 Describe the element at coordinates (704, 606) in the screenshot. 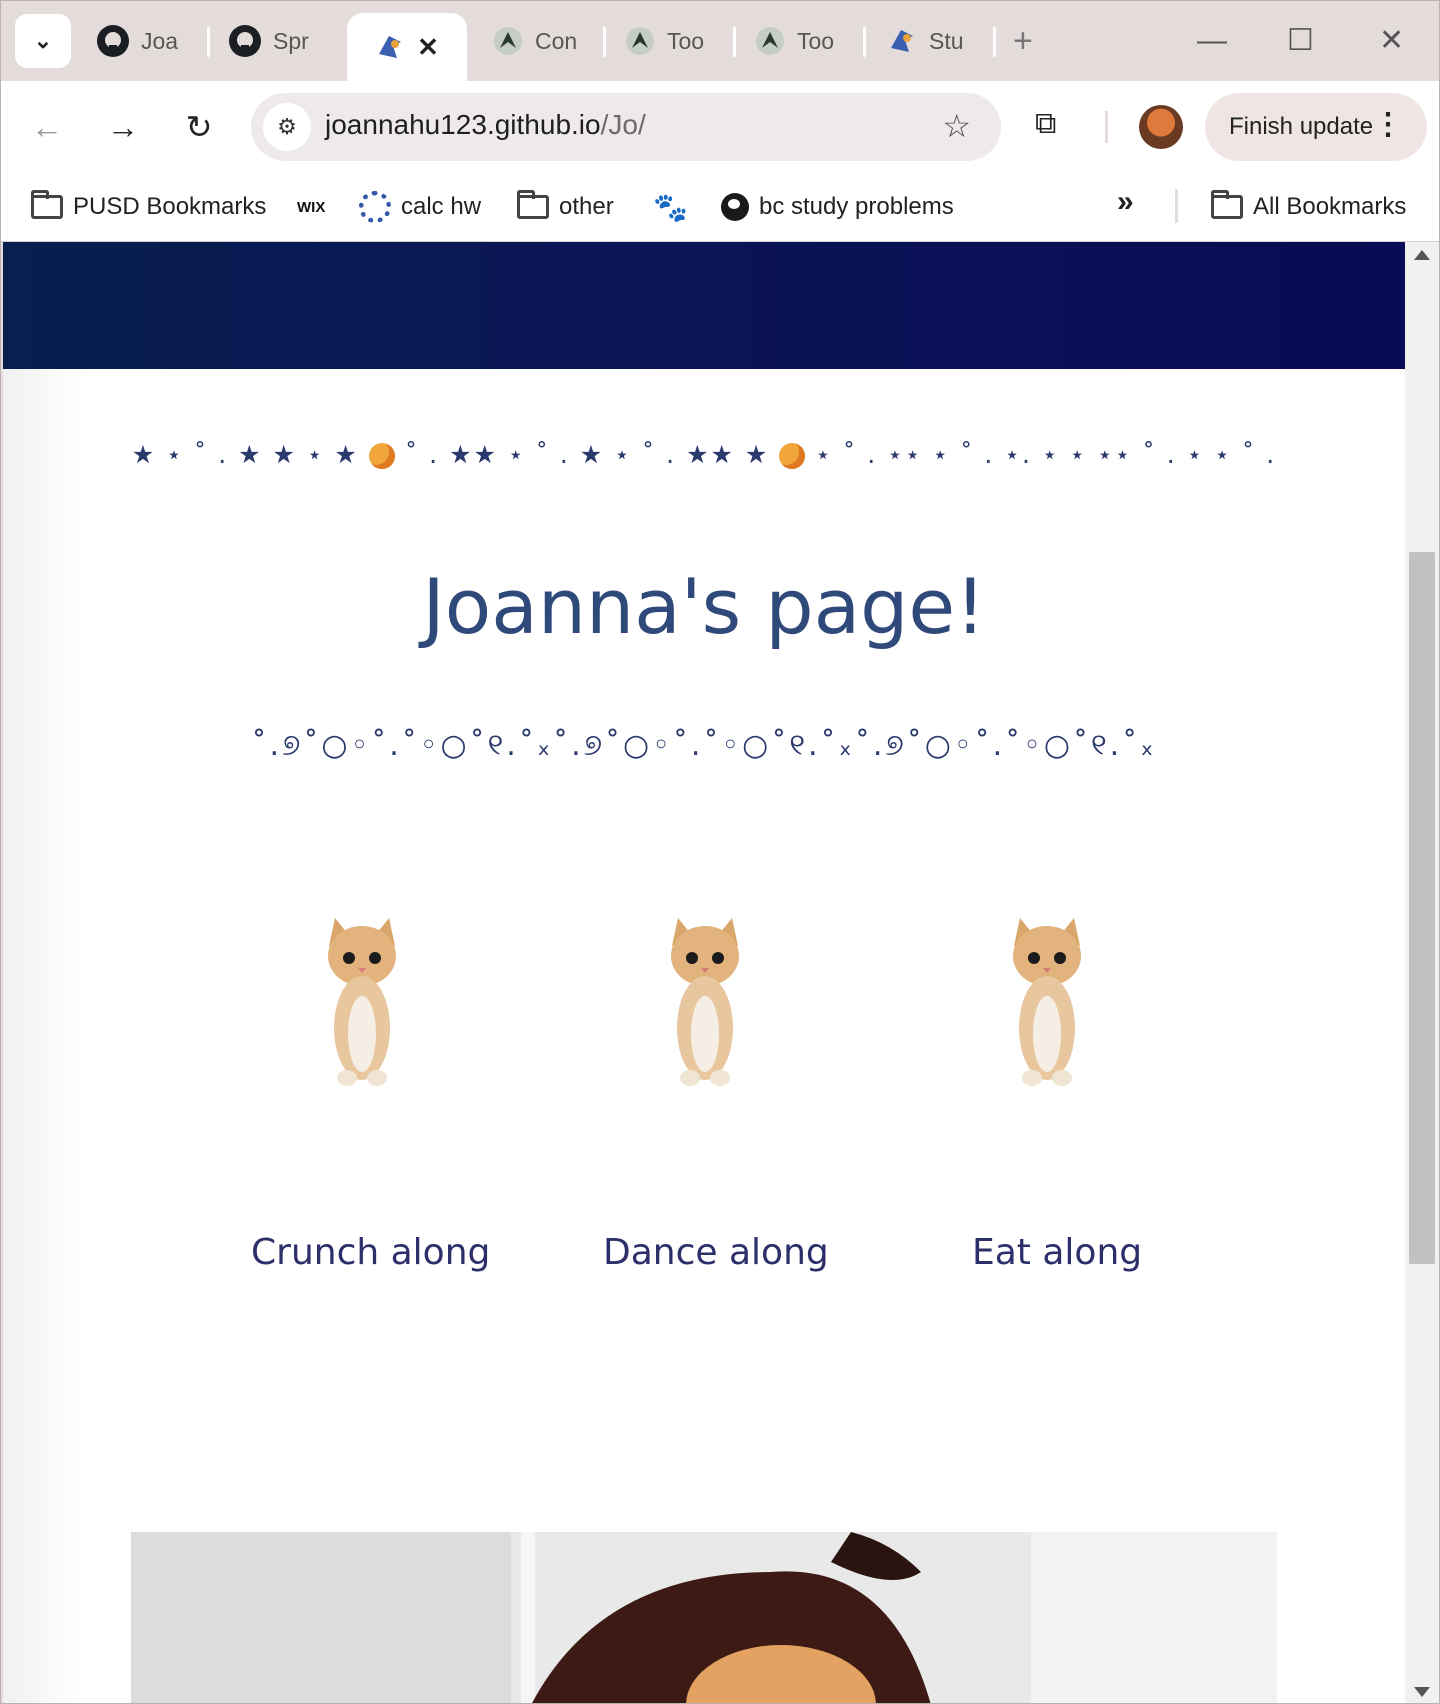

I see `page-title: Joanna's page!` at that location.